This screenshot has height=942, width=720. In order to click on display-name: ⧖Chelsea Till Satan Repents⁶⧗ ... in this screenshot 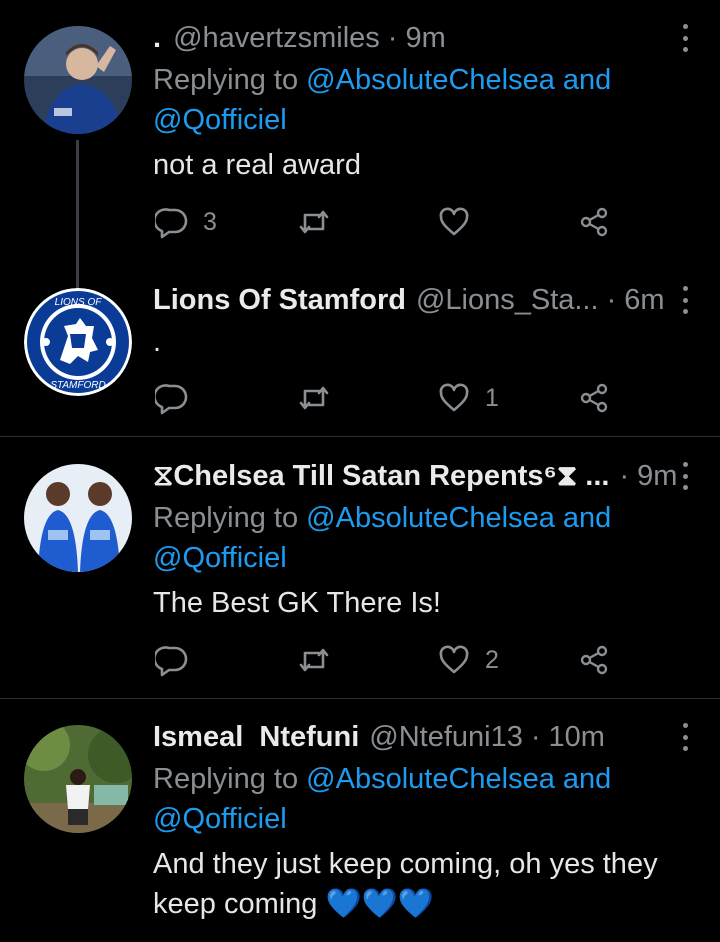, I will do `click(381, 476)`.